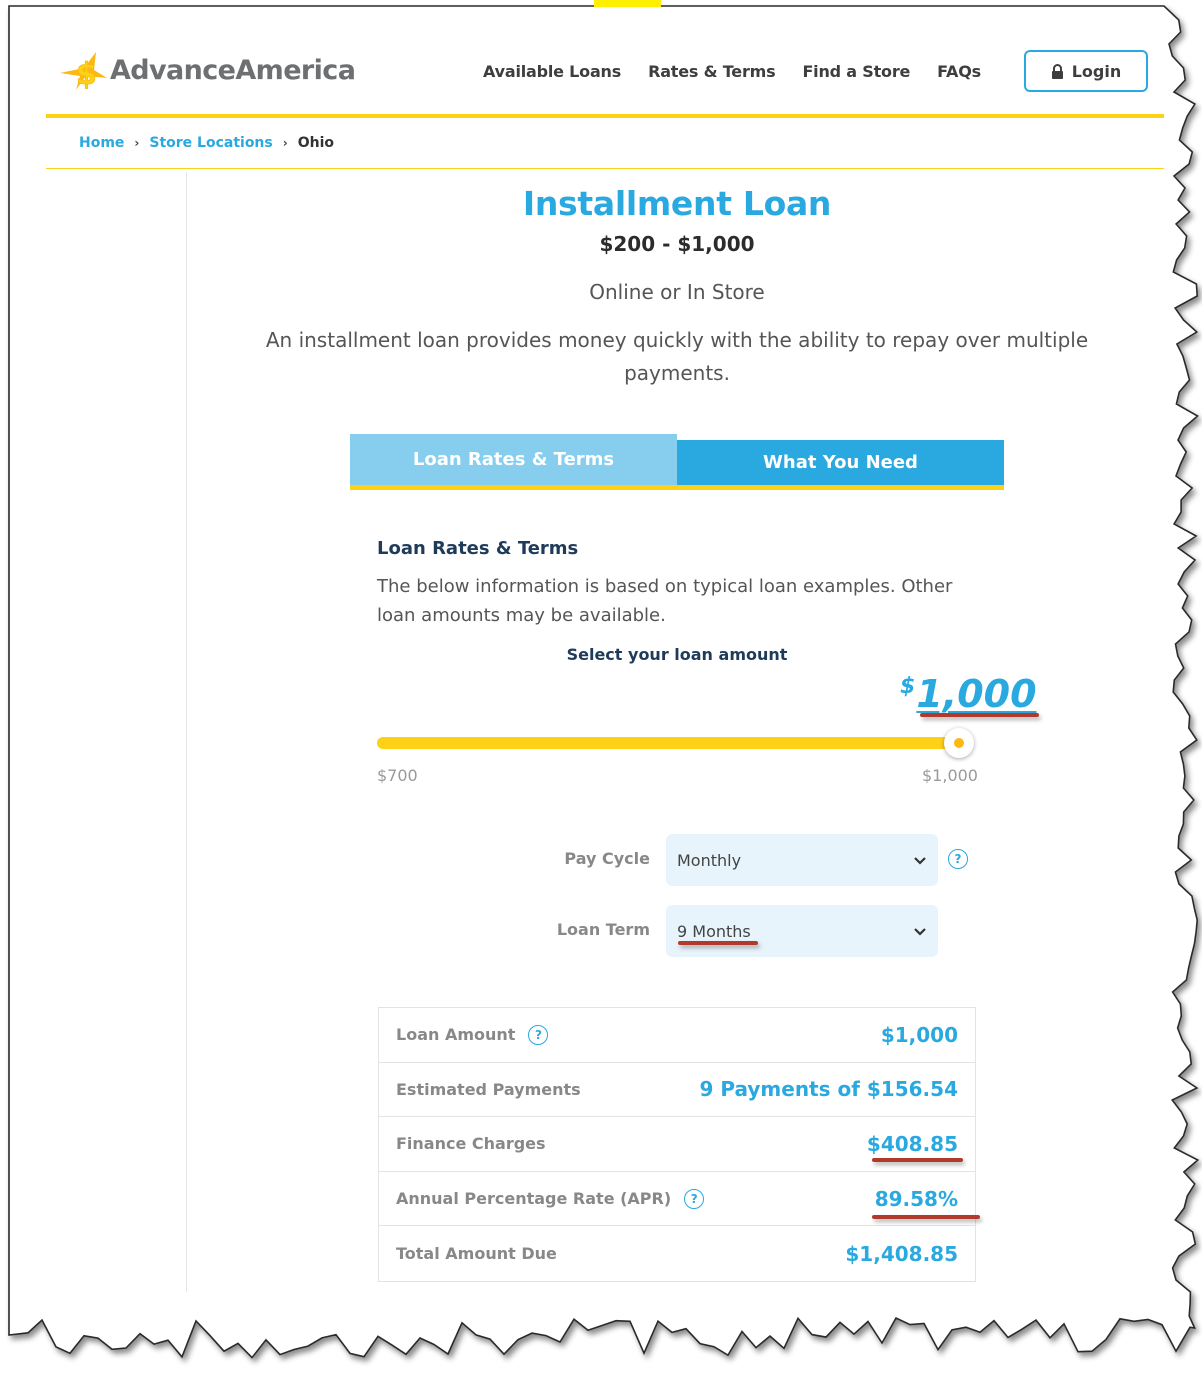 The height and width of the screenshot is (1376, 1202). What do you see at coordinates (958, 859) in the screenshot?
I see `pay-cycle-help-icon: ?` at bounding box center [958, 859].